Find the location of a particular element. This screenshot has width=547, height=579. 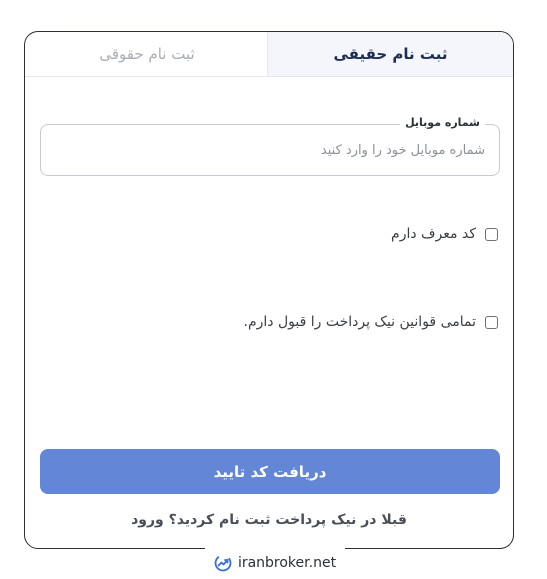

tab-individual-signup: ثبت نام حقیقی is located at coordinates (390, 54).